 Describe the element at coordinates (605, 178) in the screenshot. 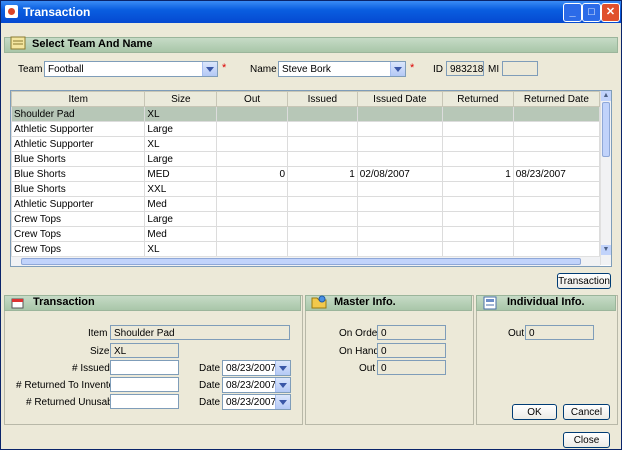

I see `grid-vertical-scrollbar: ▲ ▼` at that location.